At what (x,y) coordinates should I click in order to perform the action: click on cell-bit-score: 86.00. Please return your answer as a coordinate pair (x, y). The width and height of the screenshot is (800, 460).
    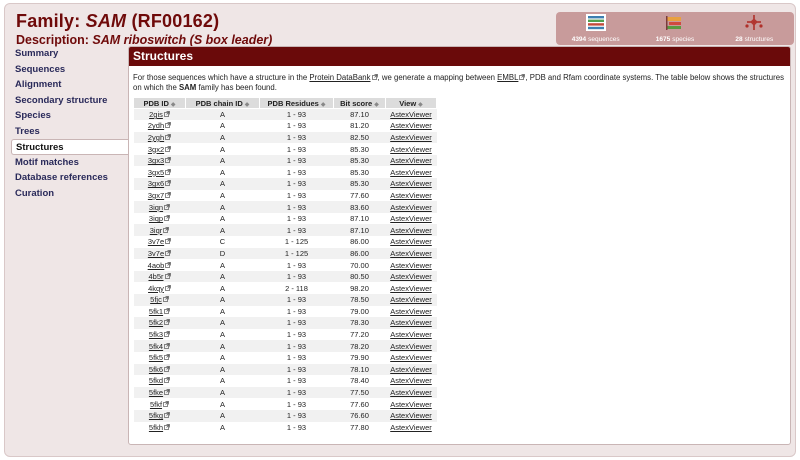
    Looking at the image, I should click on (359, 253).